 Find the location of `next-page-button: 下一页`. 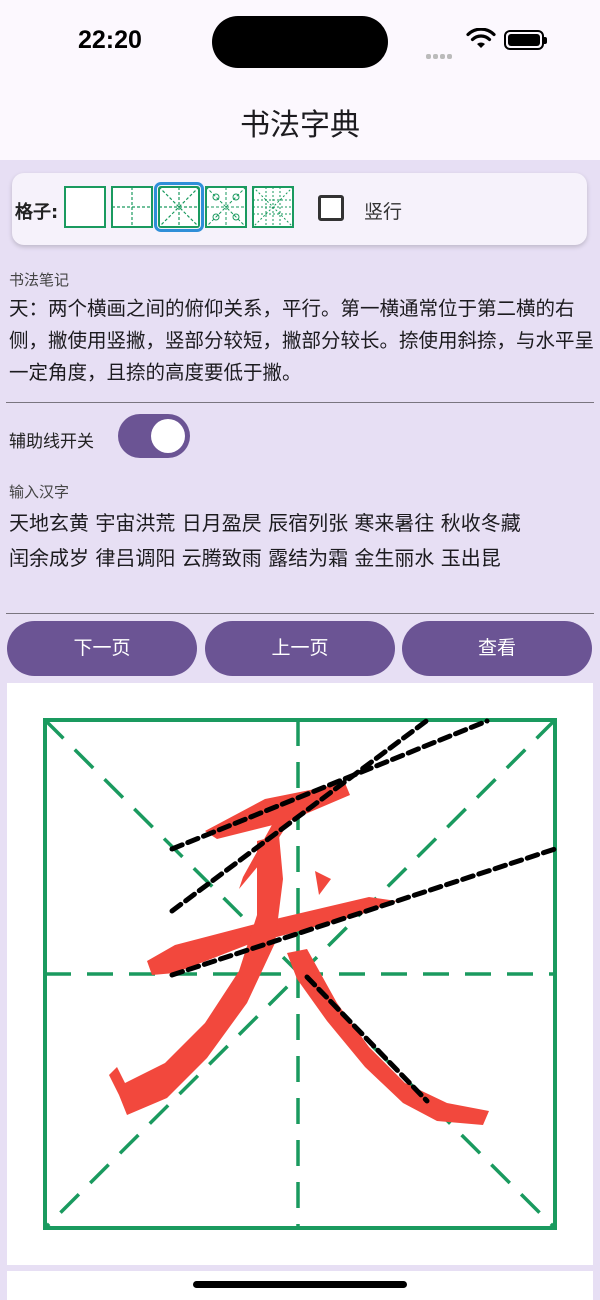

next-page-button: 下一页 is located at coordinates (102, 648).